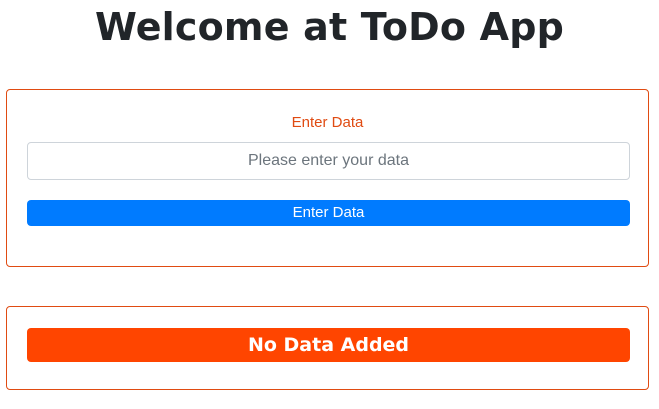 This screenshot has height=409, width=659. Describe the element at coordinates (327, 122) in the screenshot. I see `entry-label: Enter Data` at that location.